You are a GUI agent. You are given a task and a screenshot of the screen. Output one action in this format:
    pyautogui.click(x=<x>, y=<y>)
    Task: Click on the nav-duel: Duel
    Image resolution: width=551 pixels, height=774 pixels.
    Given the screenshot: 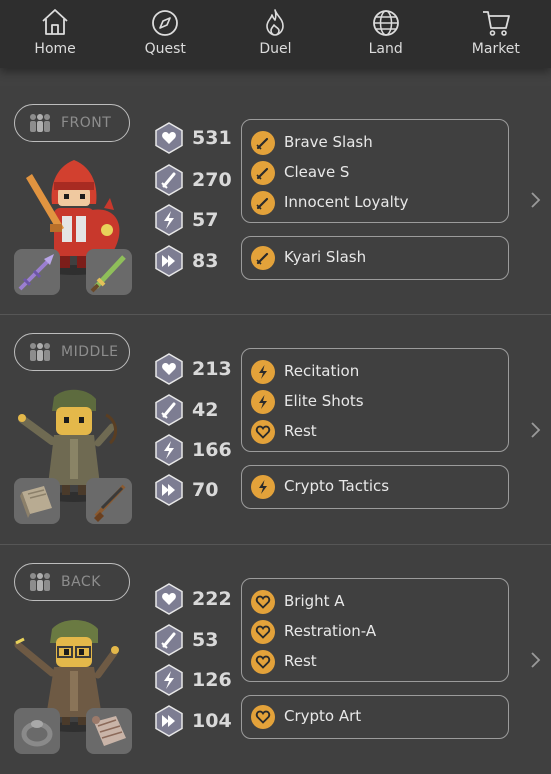 What is the action you would take?
    pyautogui.click(x=275, y=34)
    